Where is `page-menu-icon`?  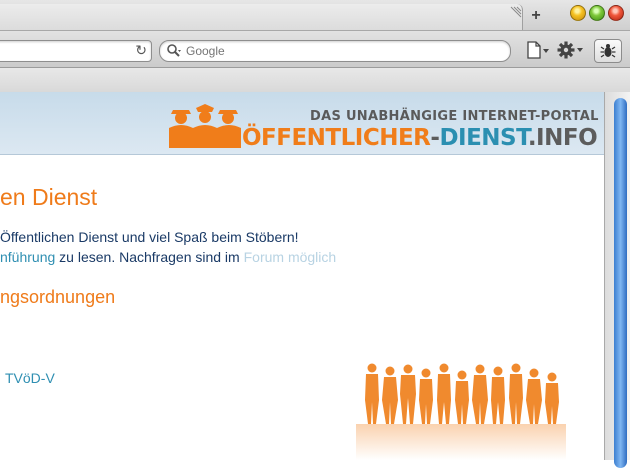
page-menu-icon is located at coordinates (538, 50).